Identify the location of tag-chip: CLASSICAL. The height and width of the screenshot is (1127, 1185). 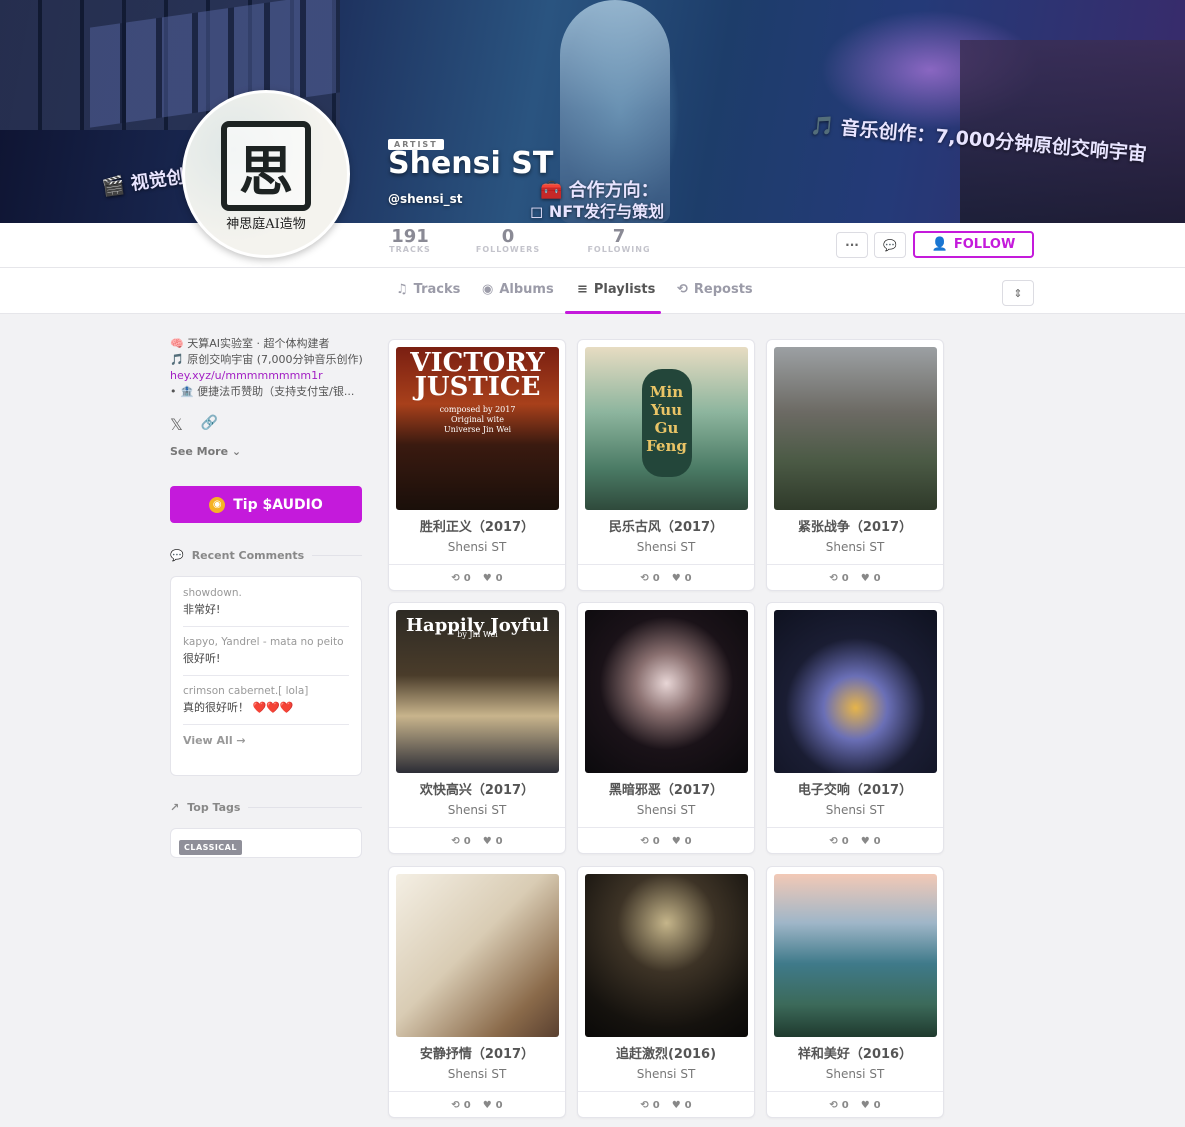
(210, 847).